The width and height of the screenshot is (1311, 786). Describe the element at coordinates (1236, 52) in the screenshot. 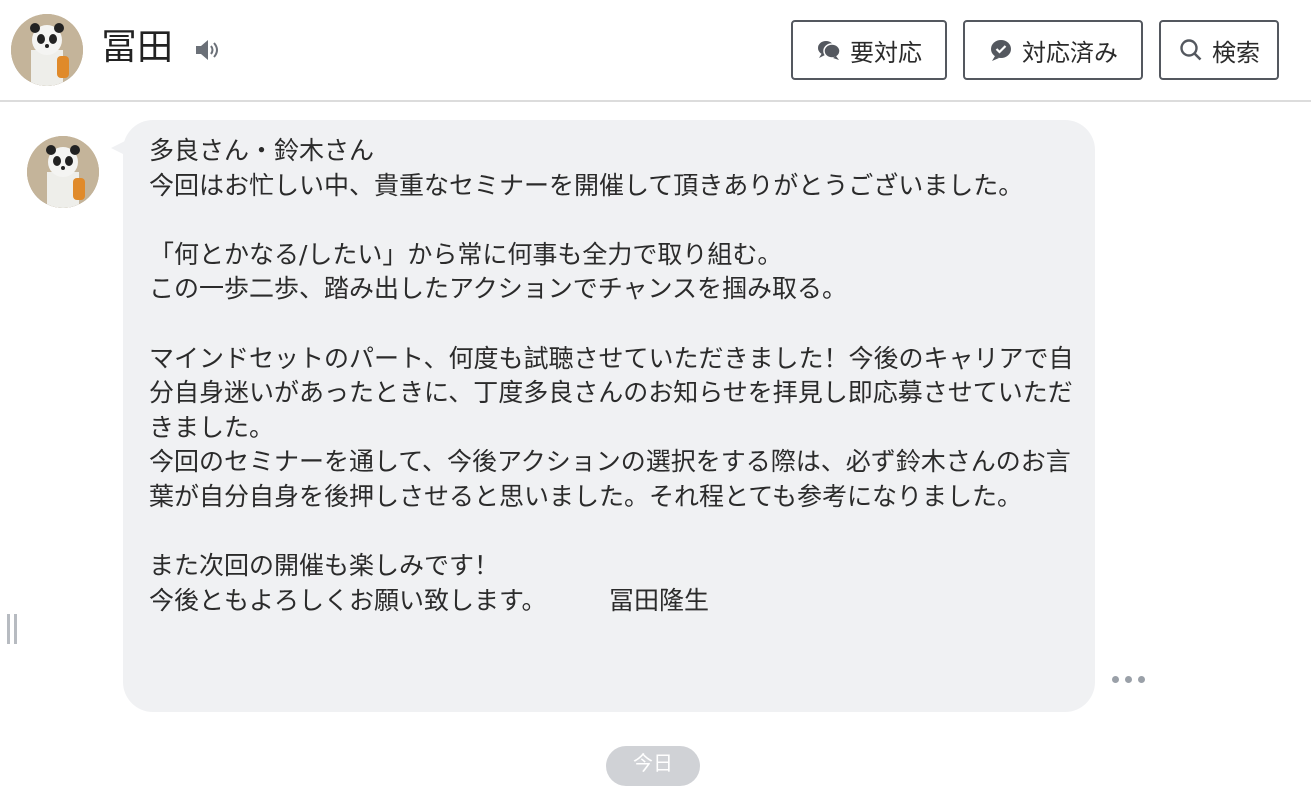

I see `search-label: 検索` at that location.